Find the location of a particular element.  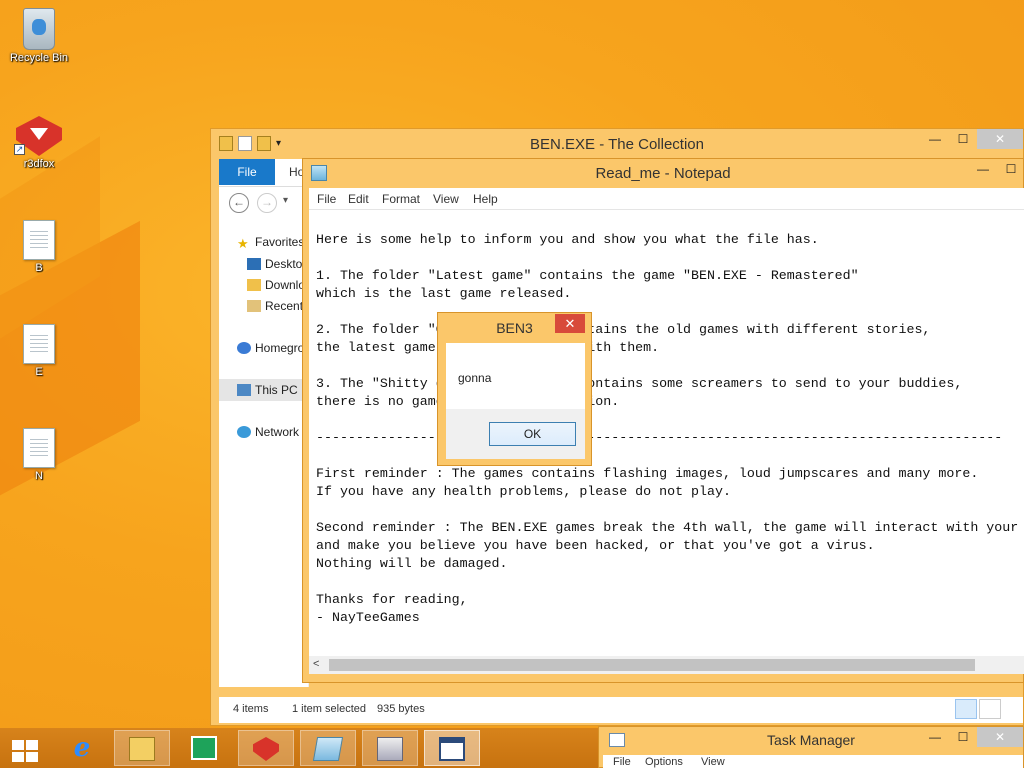

notepad-icon is located at coordinates (328, 749).